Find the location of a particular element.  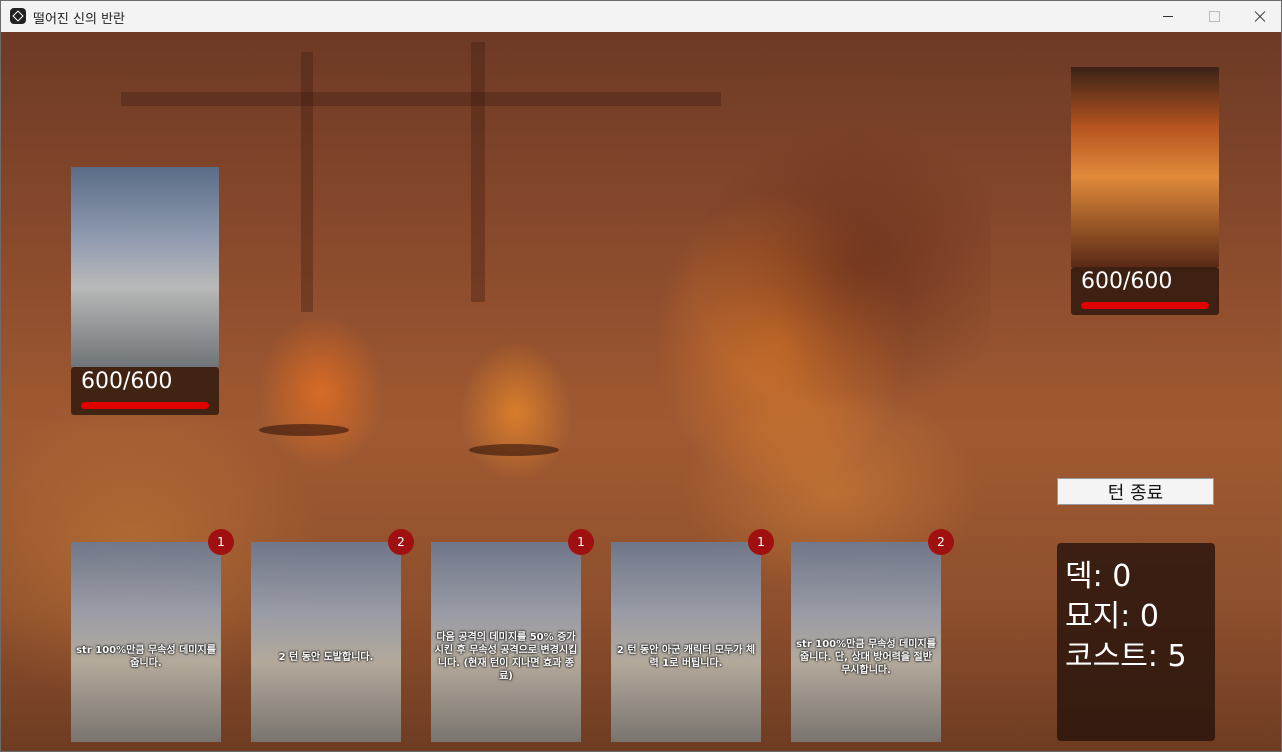

enemy-hp-fill is located at coordinates (1145, 305).